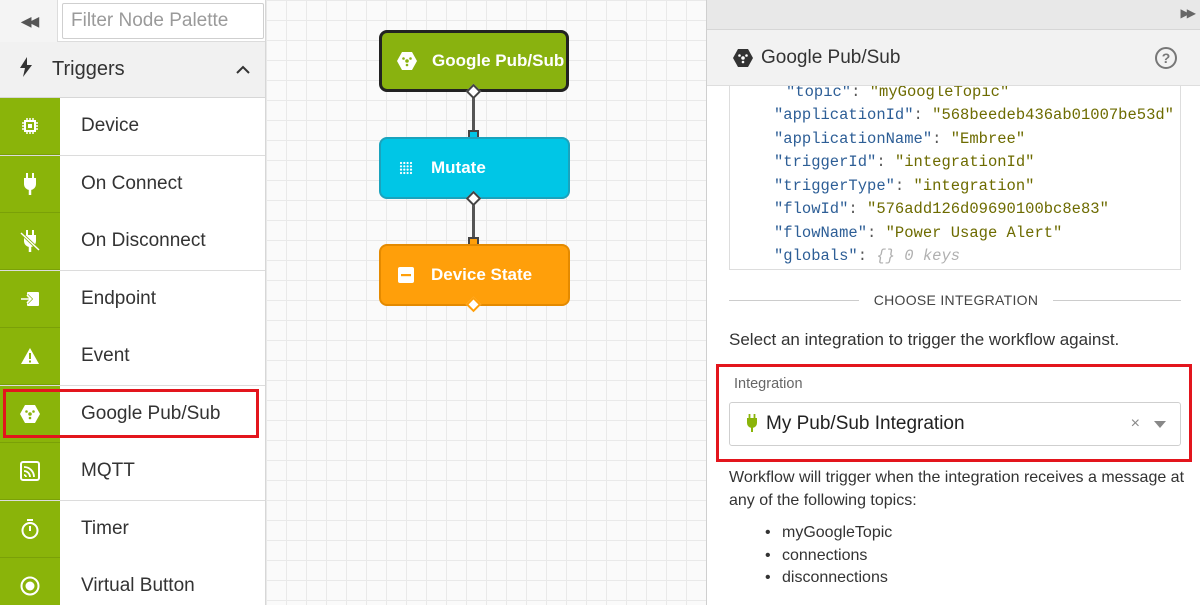  I want to click on panel-header: Google Pub/Sub ?, so click(953, 58).